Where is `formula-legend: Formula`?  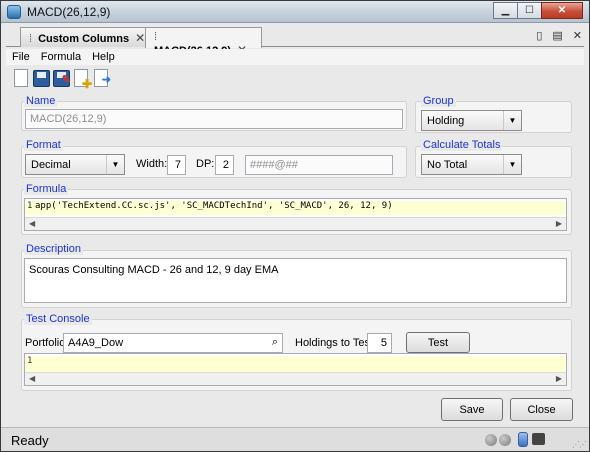 formula-legend: Formula is located at coordinates (46, 189).